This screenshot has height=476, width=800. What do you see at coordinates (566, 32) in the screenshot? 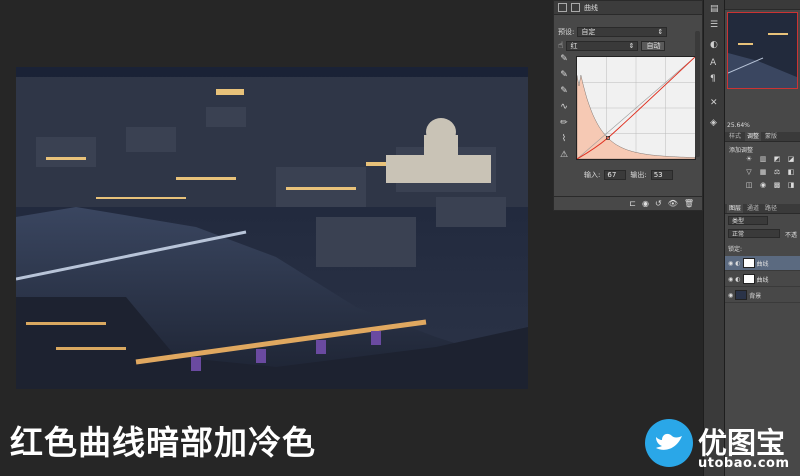
I see `preset-label: 预设:` at bounding box center [566, 32].